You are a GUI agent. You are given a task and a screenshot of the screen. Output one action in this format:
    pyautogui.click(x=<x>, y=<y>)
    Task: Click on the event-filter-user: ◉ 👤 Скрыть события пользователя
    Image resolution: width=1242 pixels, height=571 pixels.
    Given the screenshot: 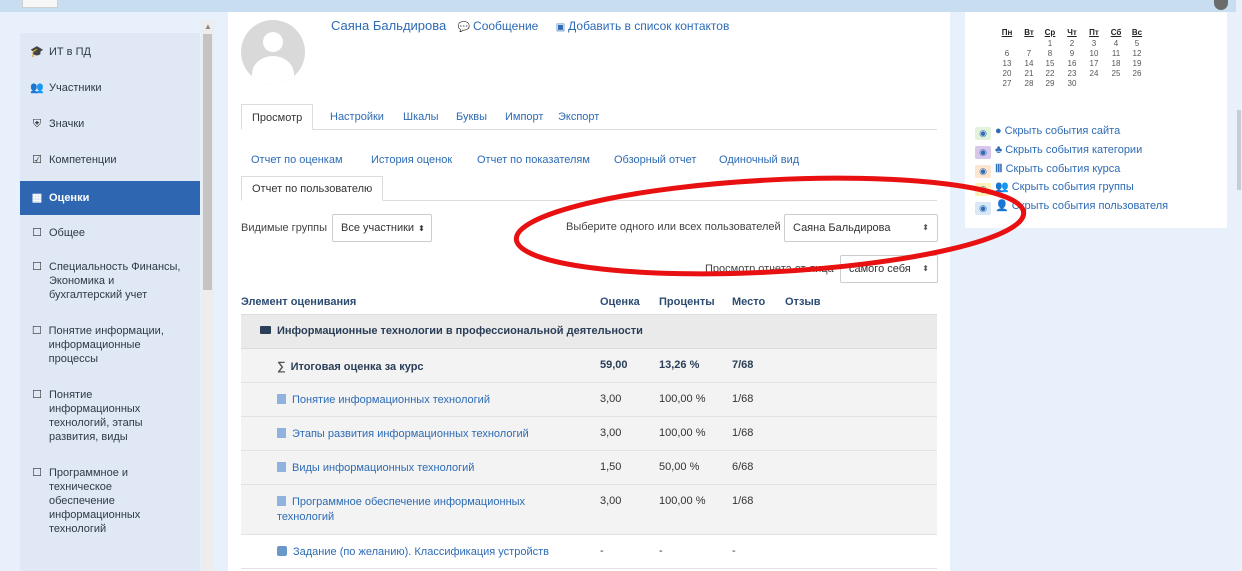 What is the action you would take?
    pyautogui.click(x=1071, y=206)
    